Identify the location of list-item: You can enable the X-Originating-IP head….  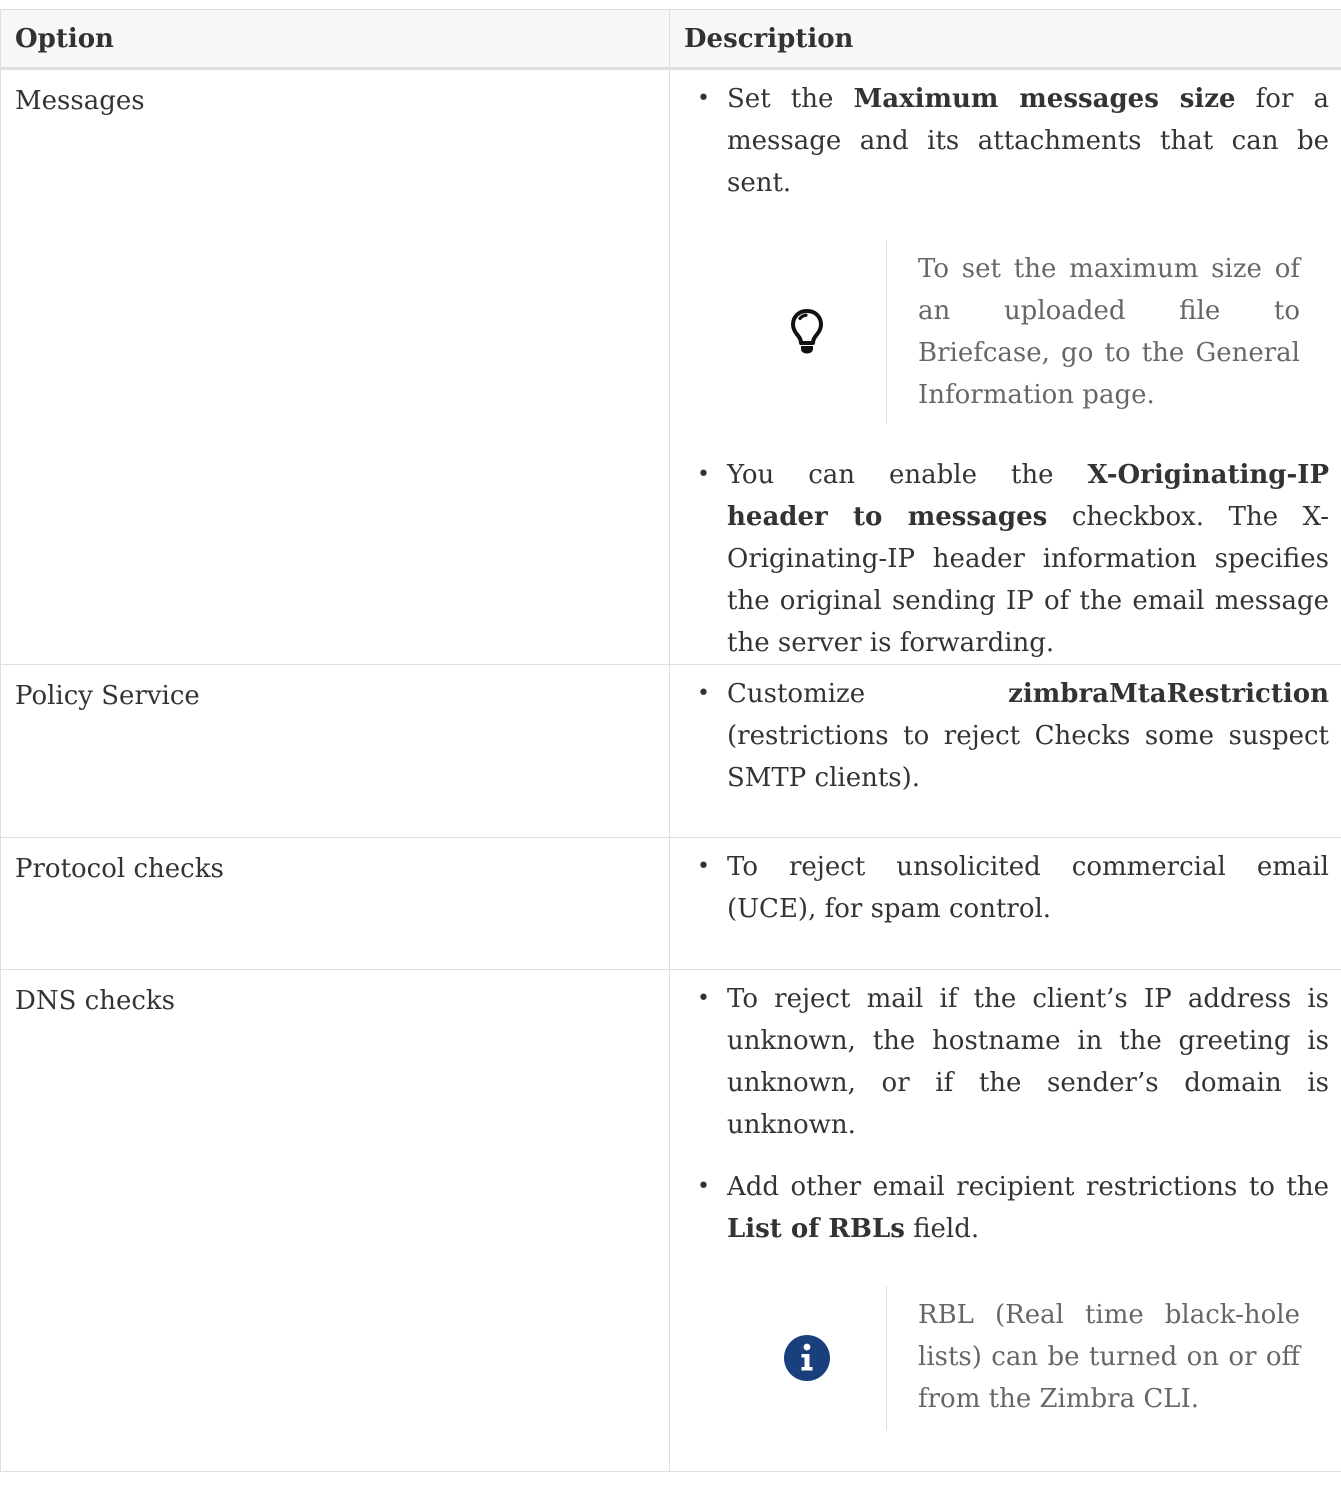
(1013, 559).